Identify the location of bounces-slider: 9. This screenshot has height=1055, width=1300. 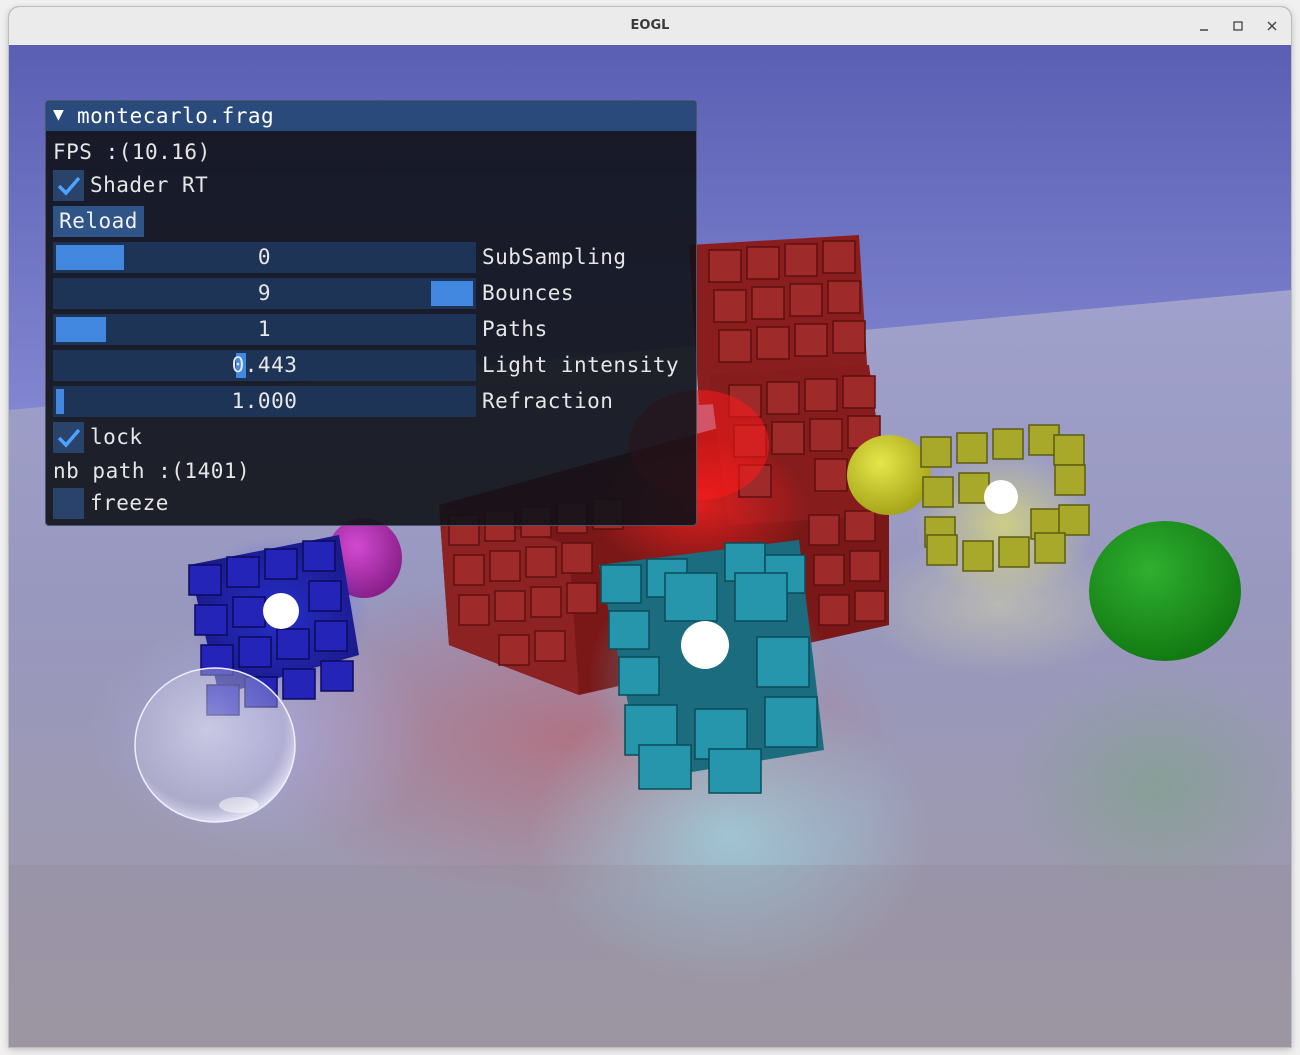
(264, 293).